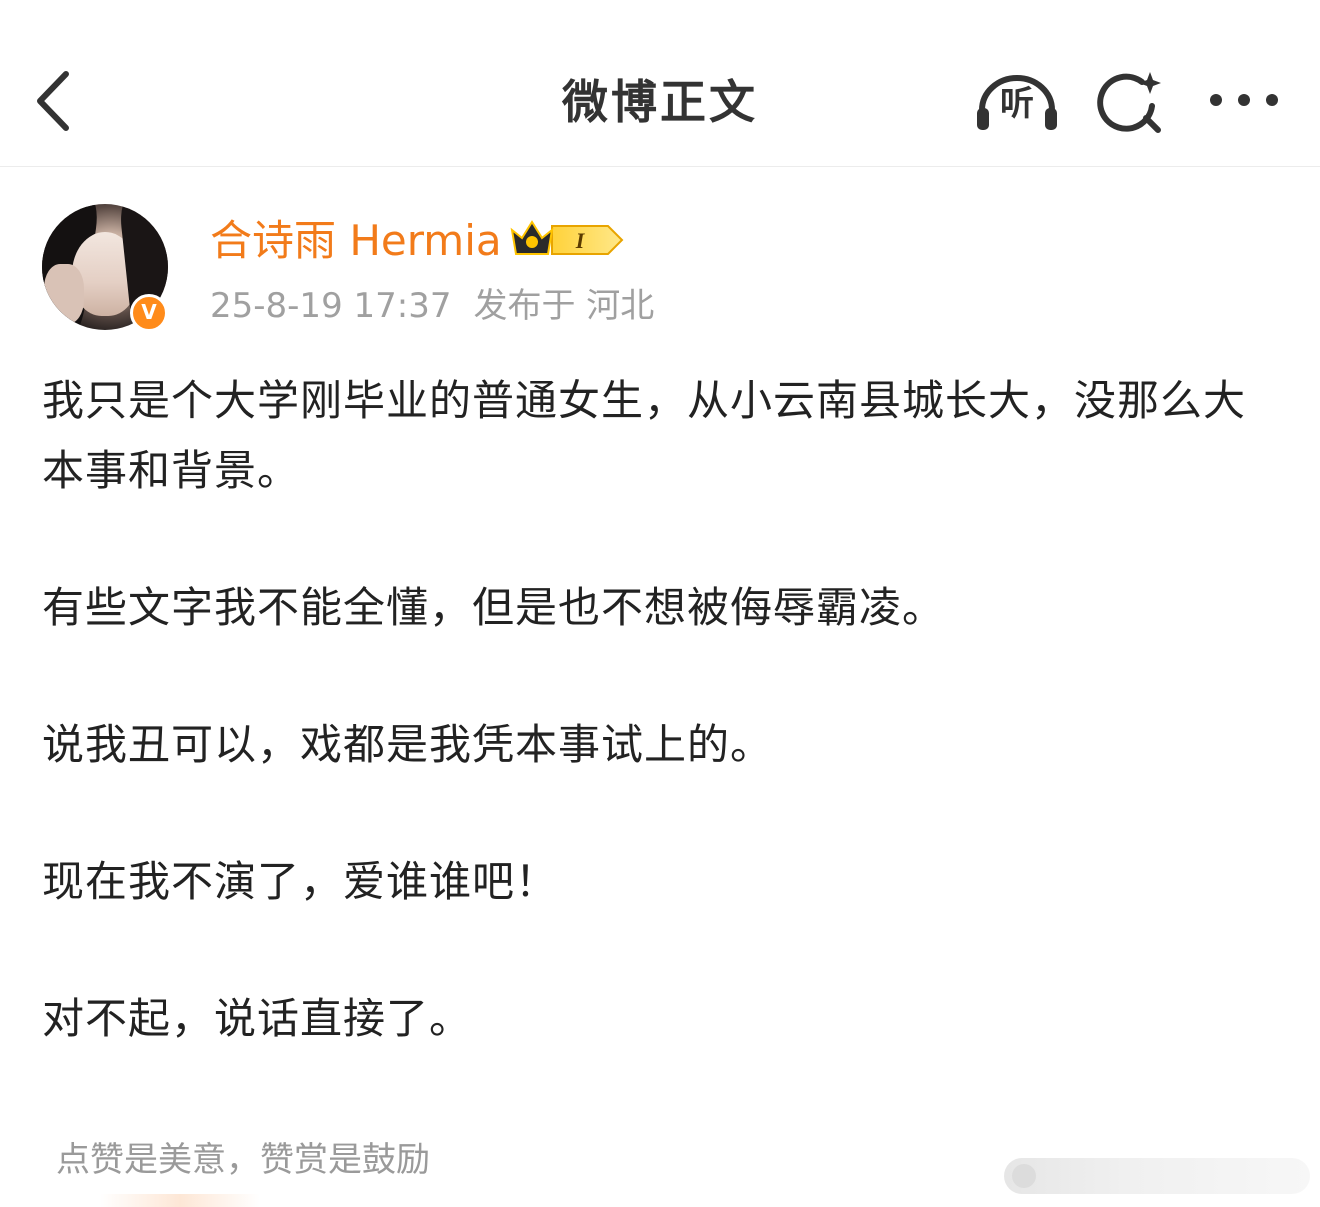  Describe the element at coordinates (243, 1160) in the screenshot. I see `reward-prompt: 点赞是美意，赞赏是鼓励` at that location.